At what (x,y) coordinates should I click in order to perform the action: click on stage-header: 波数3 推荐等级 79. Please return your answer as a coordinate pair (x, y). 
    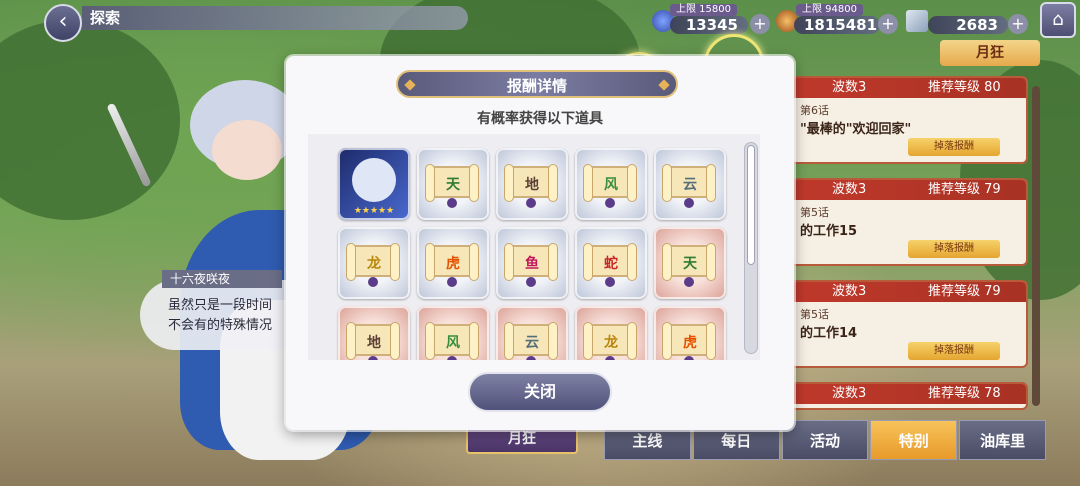
    Looking at the image, I should click on (909, 190).